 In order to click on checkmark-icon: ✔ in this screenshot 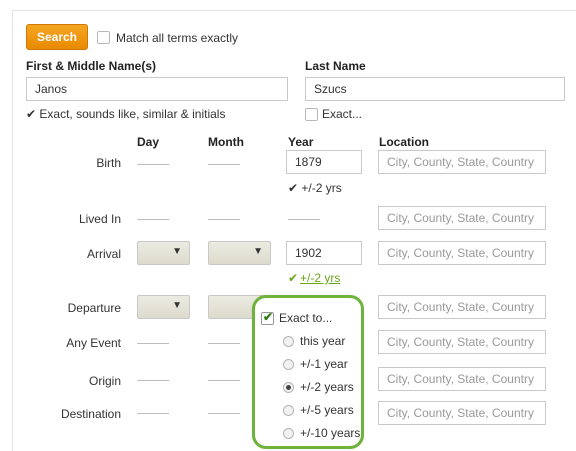, I will do `click(268, 317)`.